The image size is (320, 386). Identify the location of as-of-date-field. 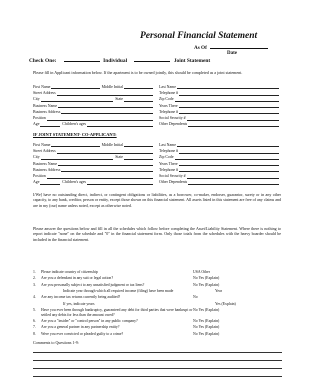
(239, 46).